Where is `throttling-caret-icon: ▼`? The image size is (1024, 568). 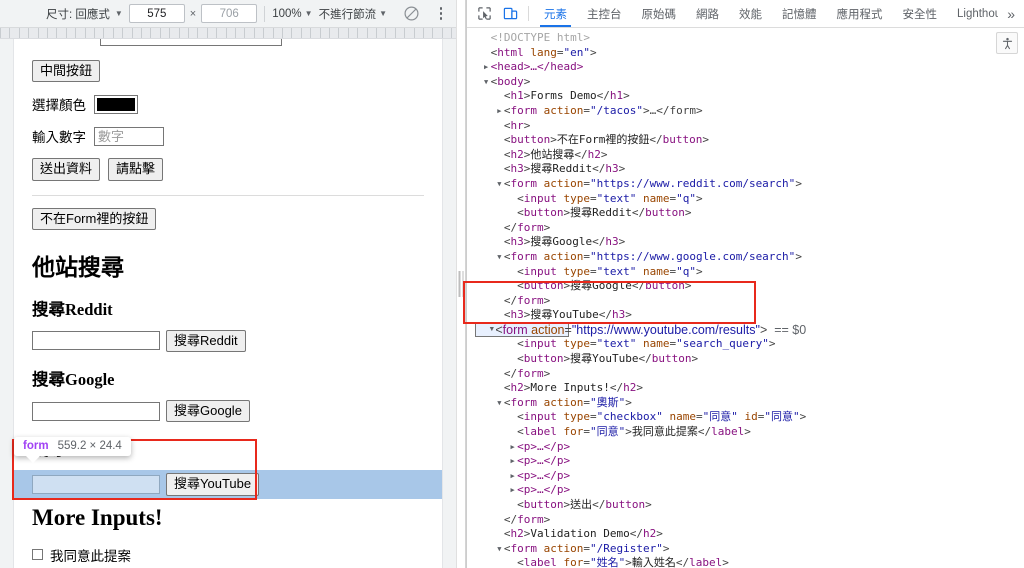 throttling-caret-icon: ▼ is located at coordinates (383, 13).